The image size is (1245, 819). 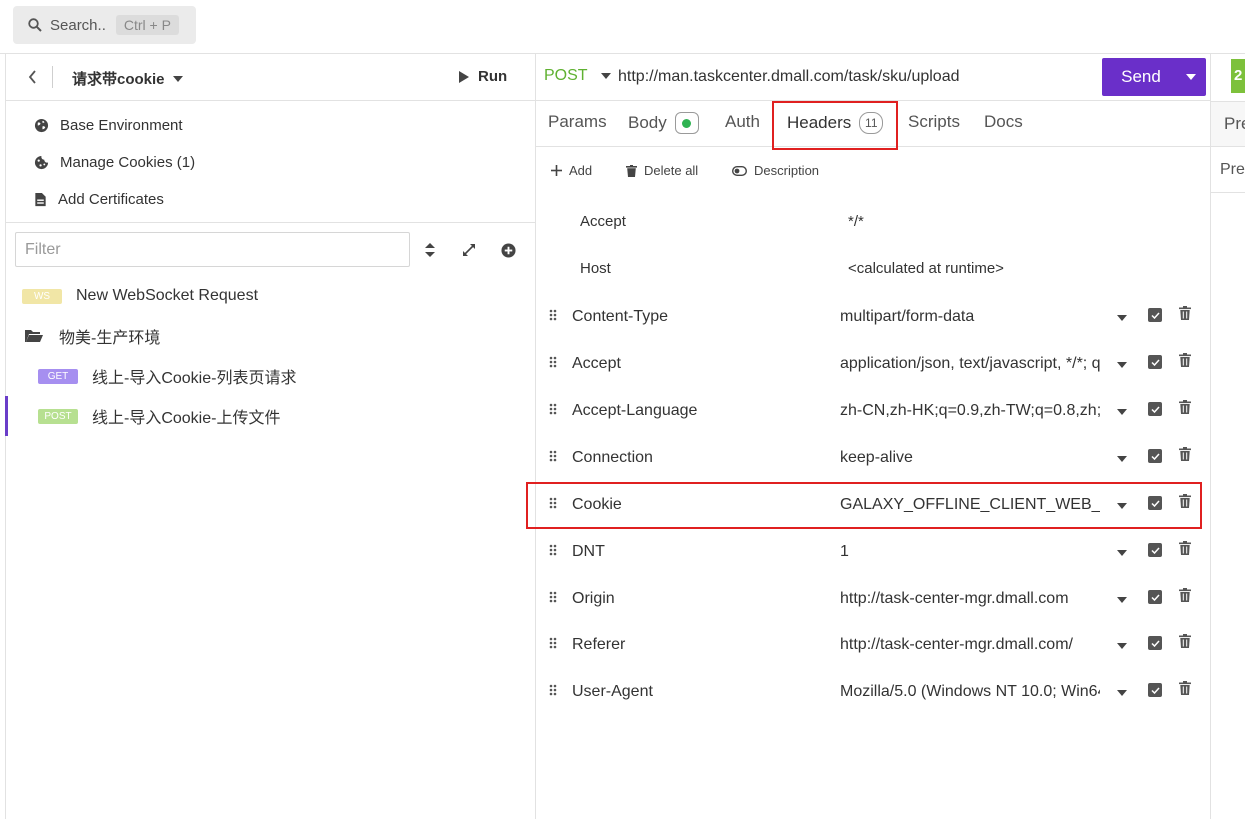 I want to click on base-environment-item: Base Environment, so click(x=108, y=125).